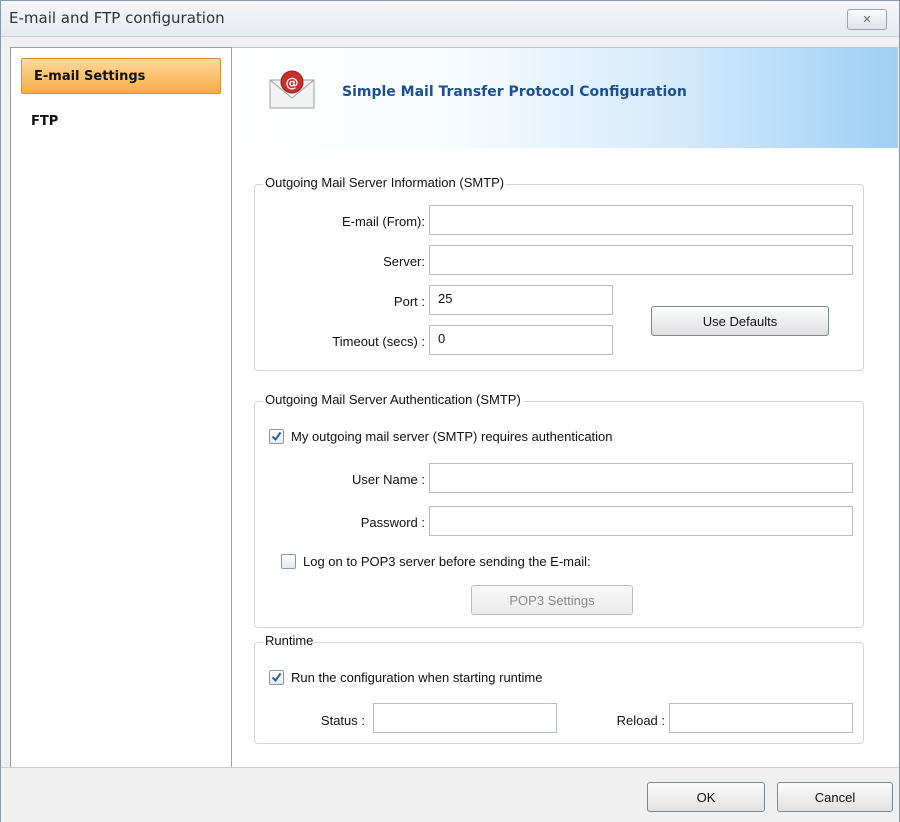 Image resolution: width=900 pixels, height=822 pixels. What do you see at coordinates (641, 220) in the screenshot?
I see `email-from-input` at bounding box center [641, 220].